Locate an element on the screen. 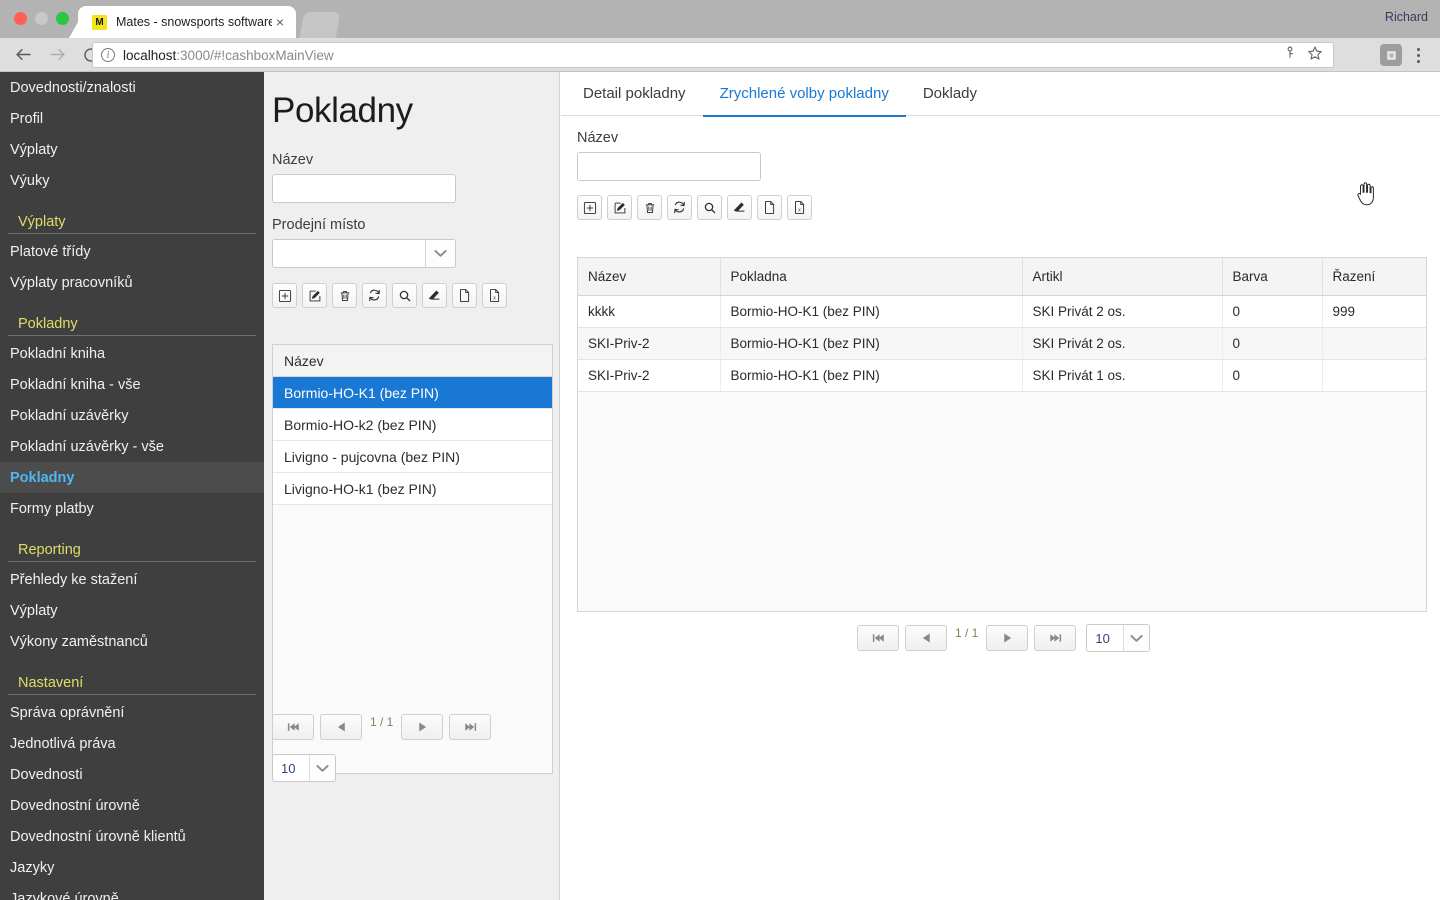 The image size is (1440, 900). detail-page-size-select: 10 is located at coordinates (1118, 638).